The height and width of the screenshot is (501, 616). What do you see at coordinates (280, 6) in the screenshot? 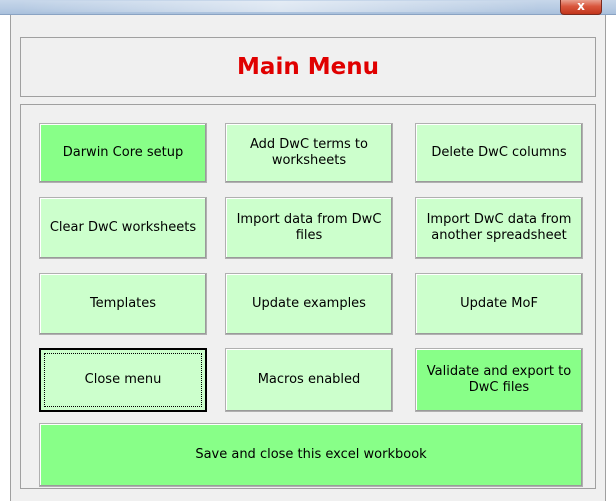
I see `title-bar-glass` at bounding box center [280, 6].